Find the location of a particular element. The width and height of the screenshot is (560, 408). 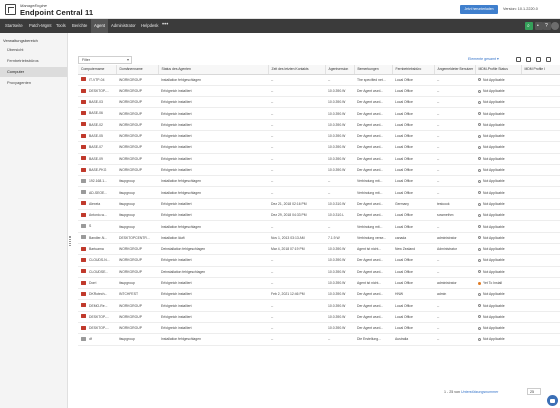

cell-name: BASE-07 is located at coordinates (97, 147).